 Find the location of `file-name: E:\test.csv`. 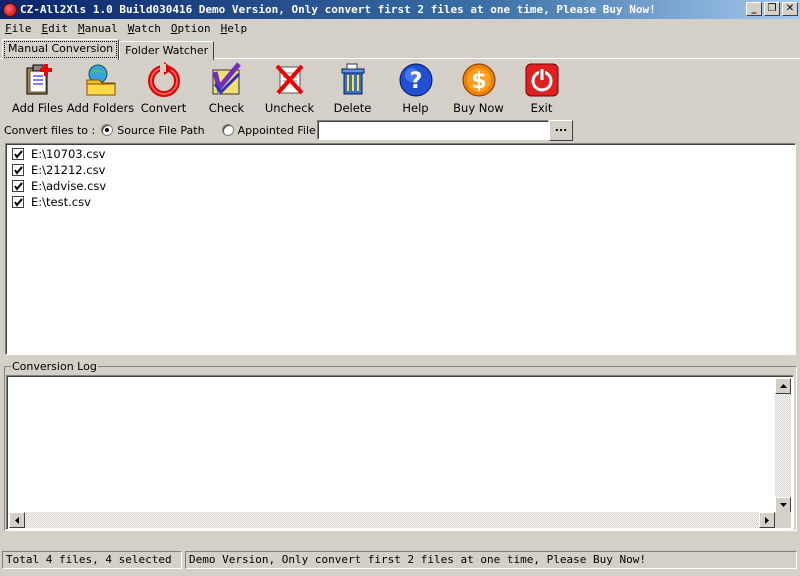

file-name: E:\test.csv is located at coordinates (61, 202).